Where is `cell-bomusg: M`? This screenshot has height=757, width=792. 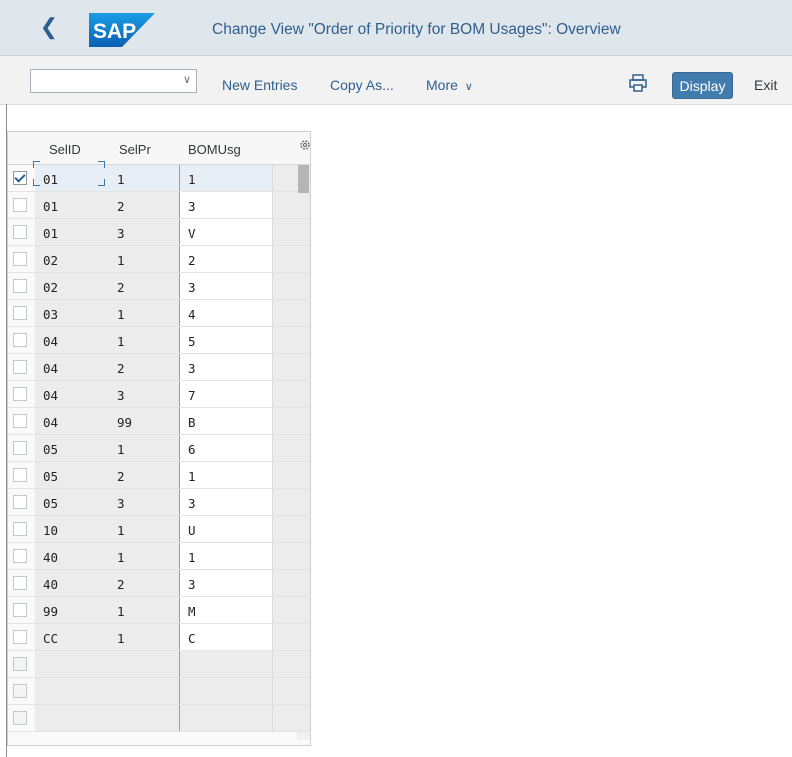 cell-bomusg: M is located at coordinates (226, 610).